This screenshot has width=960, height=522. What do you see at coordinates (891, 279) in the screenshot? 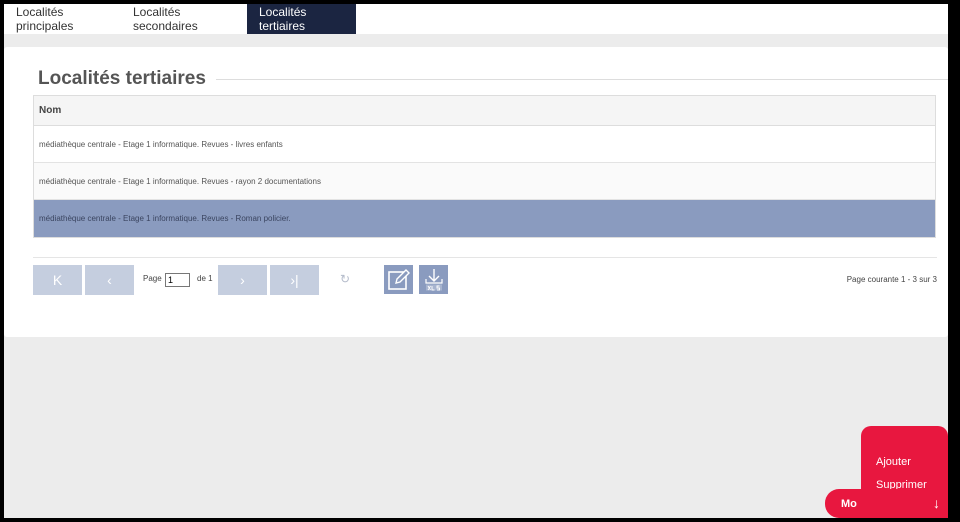
I see `pagination-info: Page courante 1 - 3 sur 3` at bounding box center [891, 279].